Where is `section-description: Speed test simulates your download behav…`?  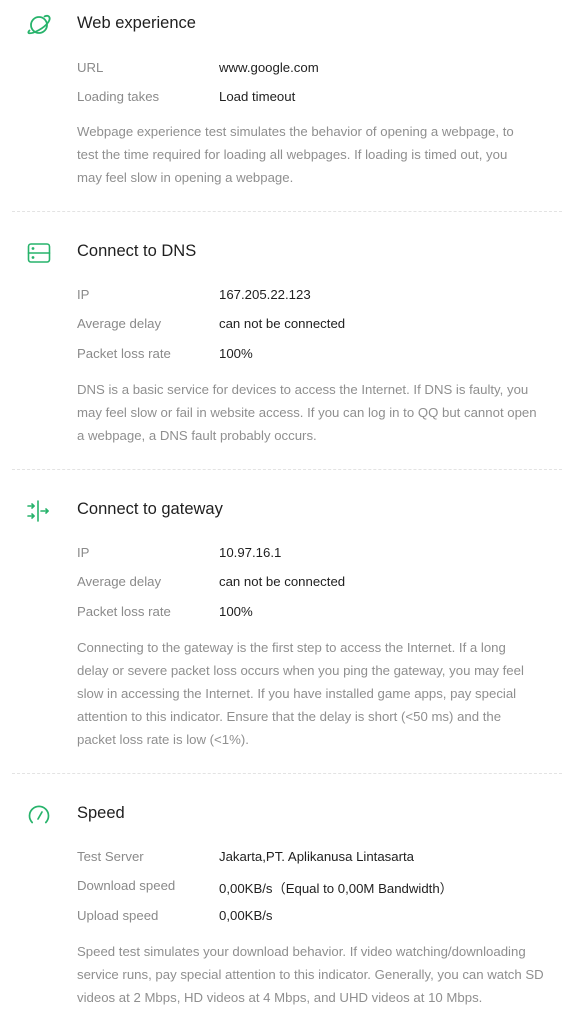 section-description: Speed test simulates your download behav… is located at coordinates (317, 974).